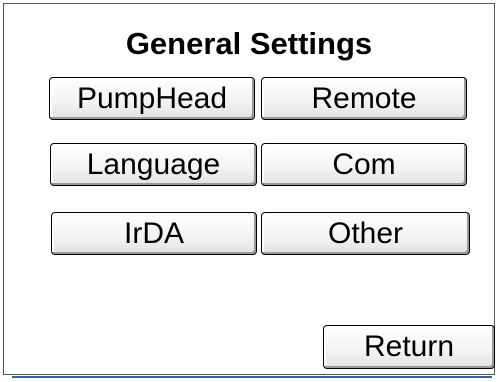 This screenshot has height=382, width=499. What do you see at coordinates (152, 98) in the screenshot?
I see `pumphead-button: PumpHead` at bounding box center [152, 98].